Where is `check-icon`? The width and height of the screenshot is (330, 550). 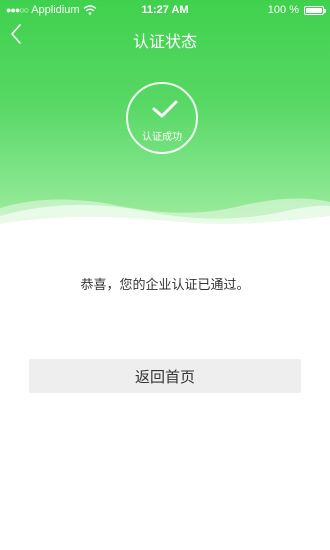
check-icon is located at coordinates (165, 109).